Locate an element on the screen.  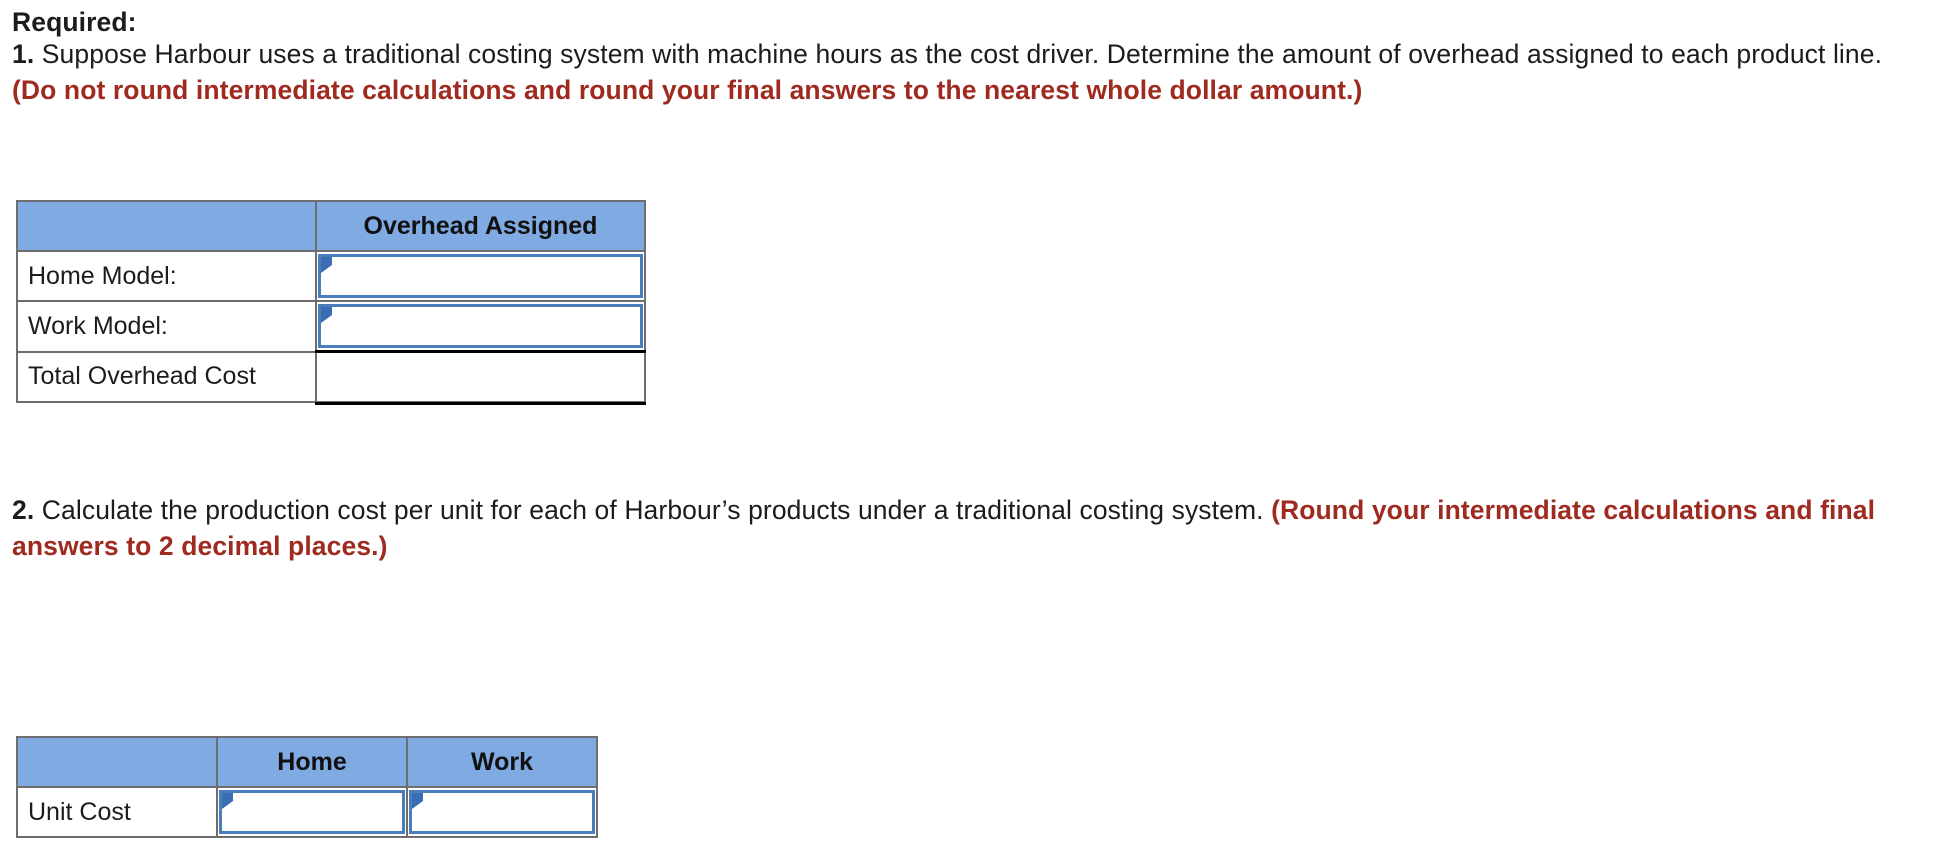
overhead-total-cell is located at coordinates (480, 377).